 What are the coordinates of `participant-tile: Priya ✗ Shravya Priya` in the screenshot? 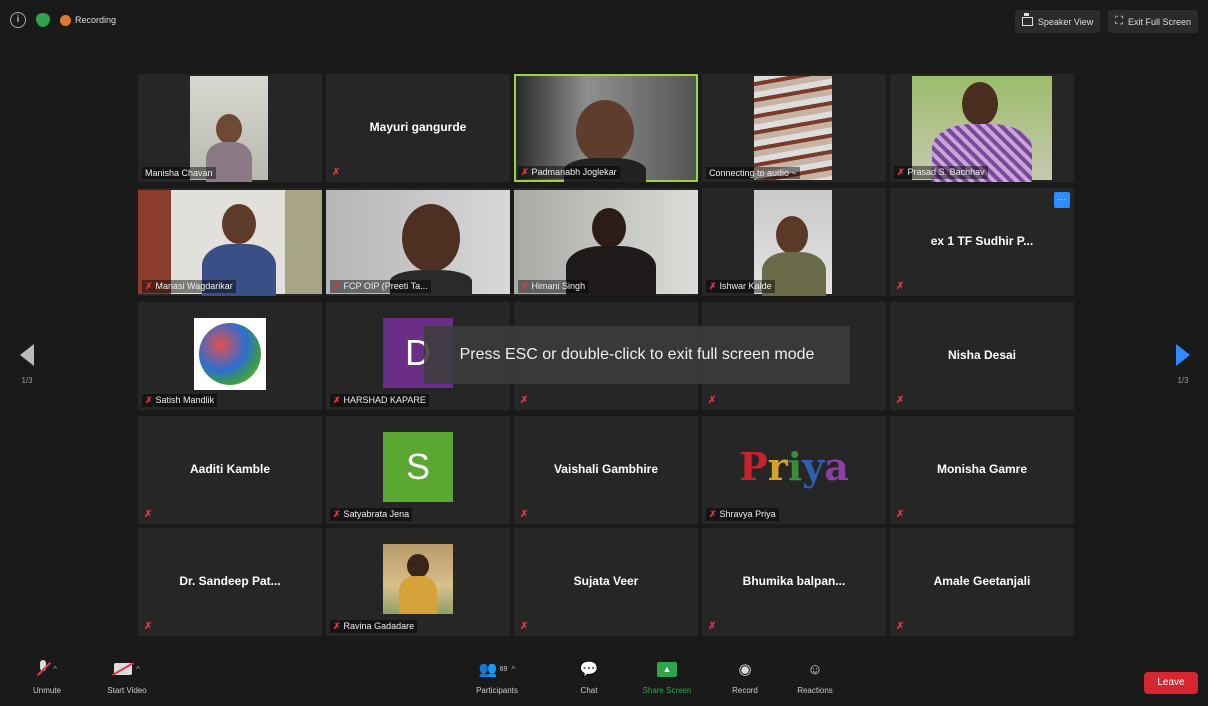 It's located at (794, 470).